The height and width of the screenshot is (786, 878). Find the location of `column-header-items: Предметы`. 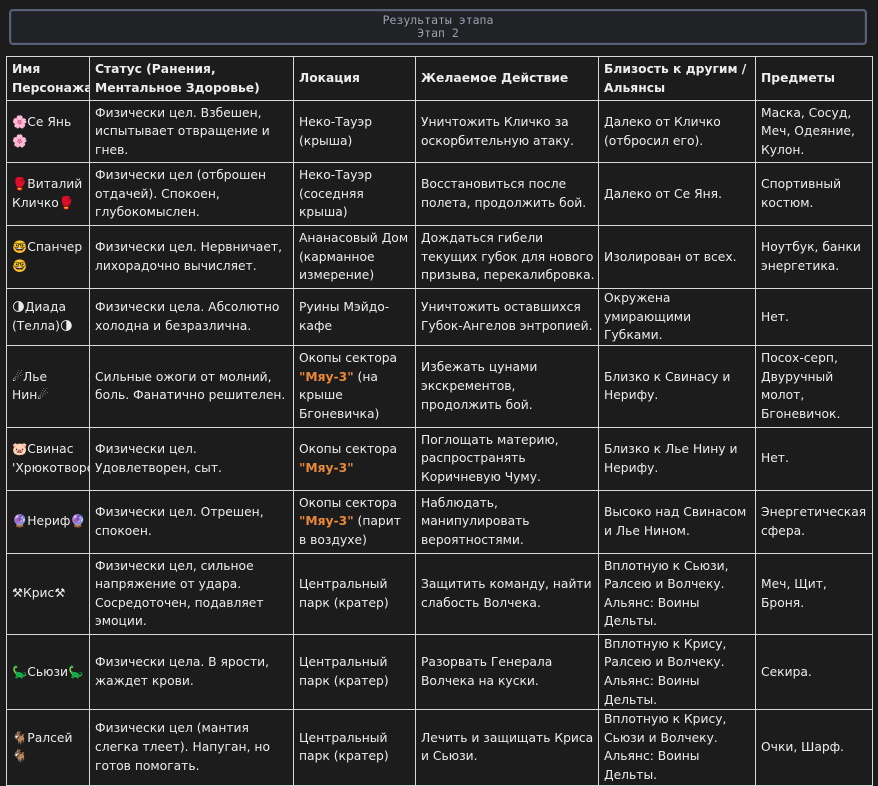

column-header-items: Предметы is located at coordinates (814, 78).